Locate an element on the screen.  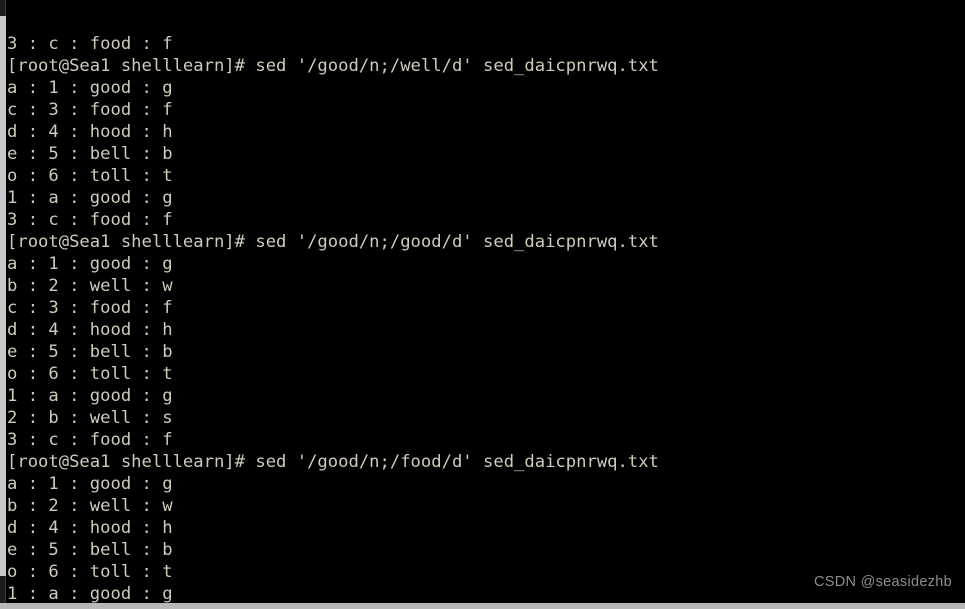
vertical-scrollbar is located at coordinates (3, 301).